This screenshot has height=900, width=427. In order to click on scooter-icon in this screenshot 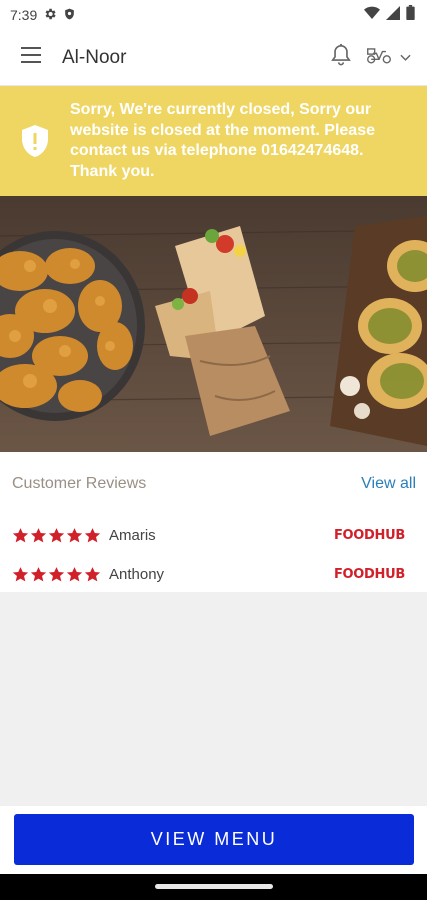, I will do `click(379, 57)`.